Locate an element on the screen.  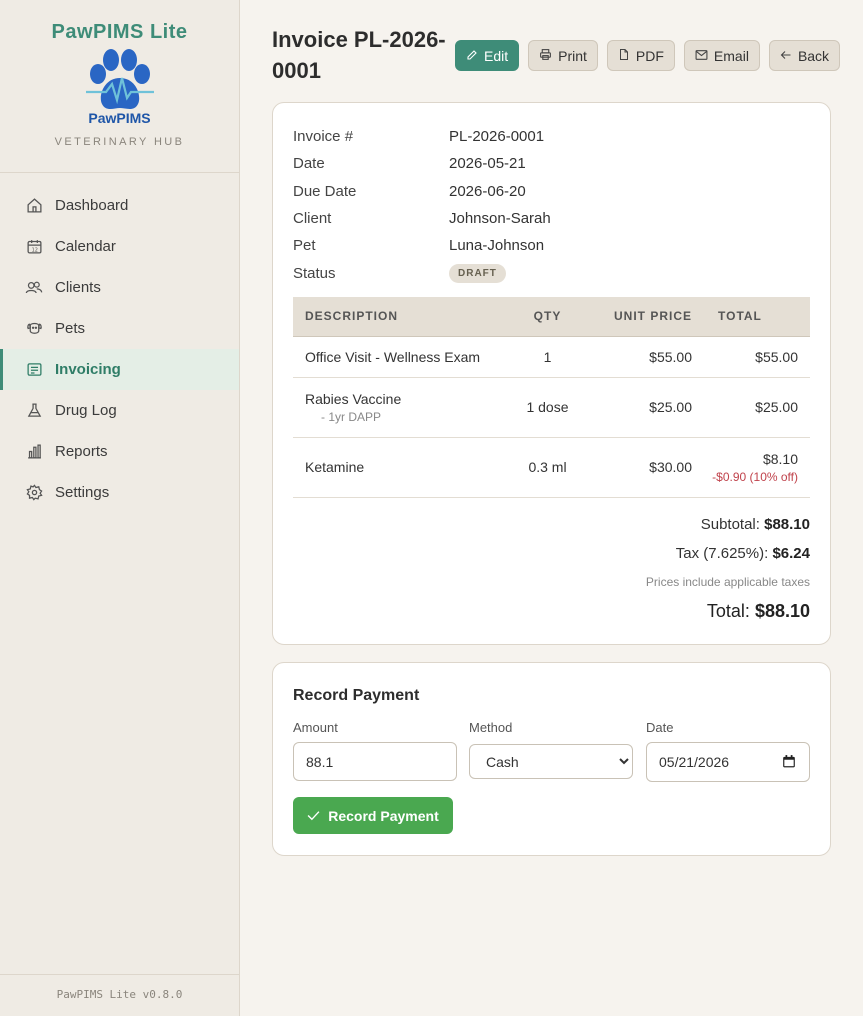
subtotal-value: $88.10 is located at coordinates (787, 524).